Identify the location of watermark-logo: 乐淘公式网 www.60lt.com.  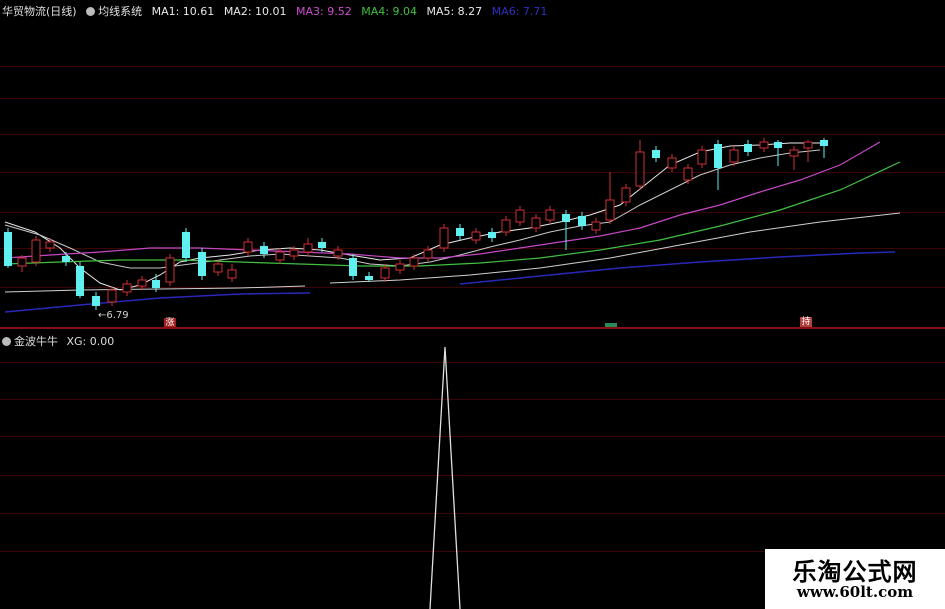
(855, 579).